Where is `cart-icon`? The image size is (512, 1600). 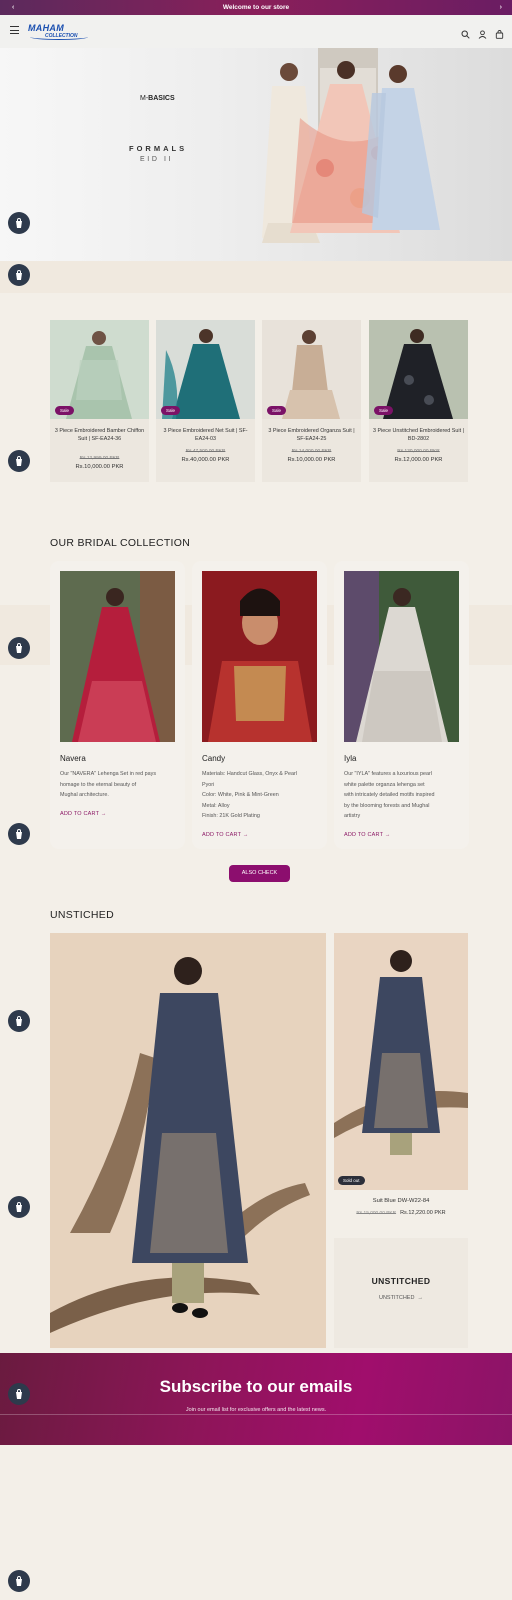 cart-icon is located at coordinates (499, 32).